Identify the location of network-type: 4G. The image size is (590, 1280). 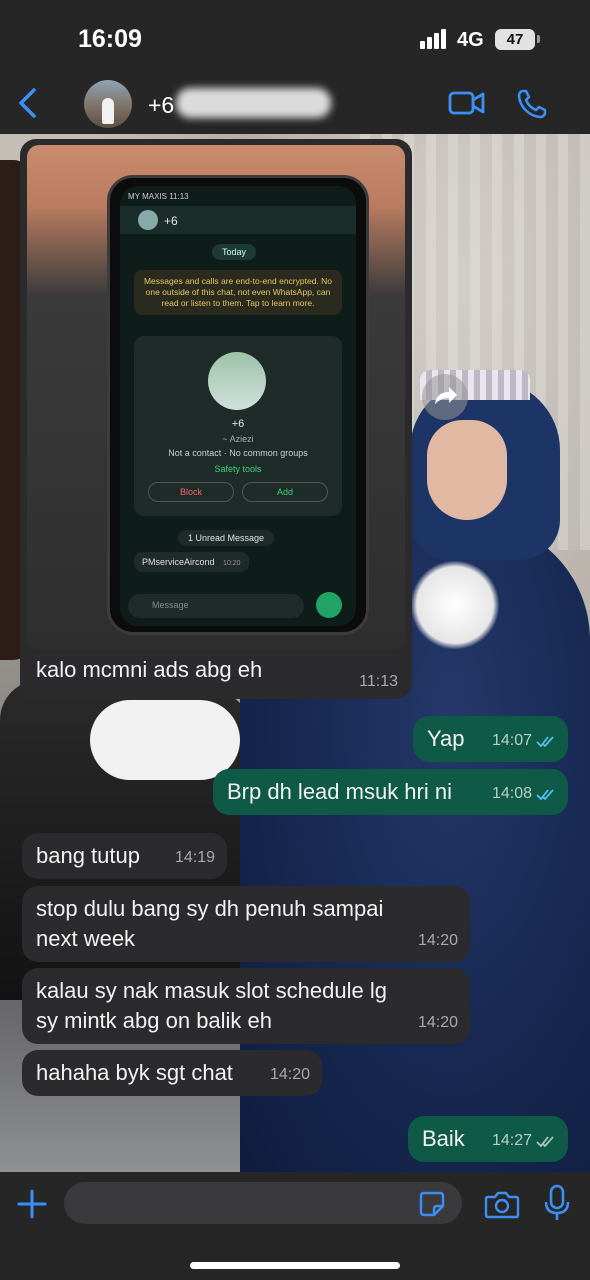
(470, 40).